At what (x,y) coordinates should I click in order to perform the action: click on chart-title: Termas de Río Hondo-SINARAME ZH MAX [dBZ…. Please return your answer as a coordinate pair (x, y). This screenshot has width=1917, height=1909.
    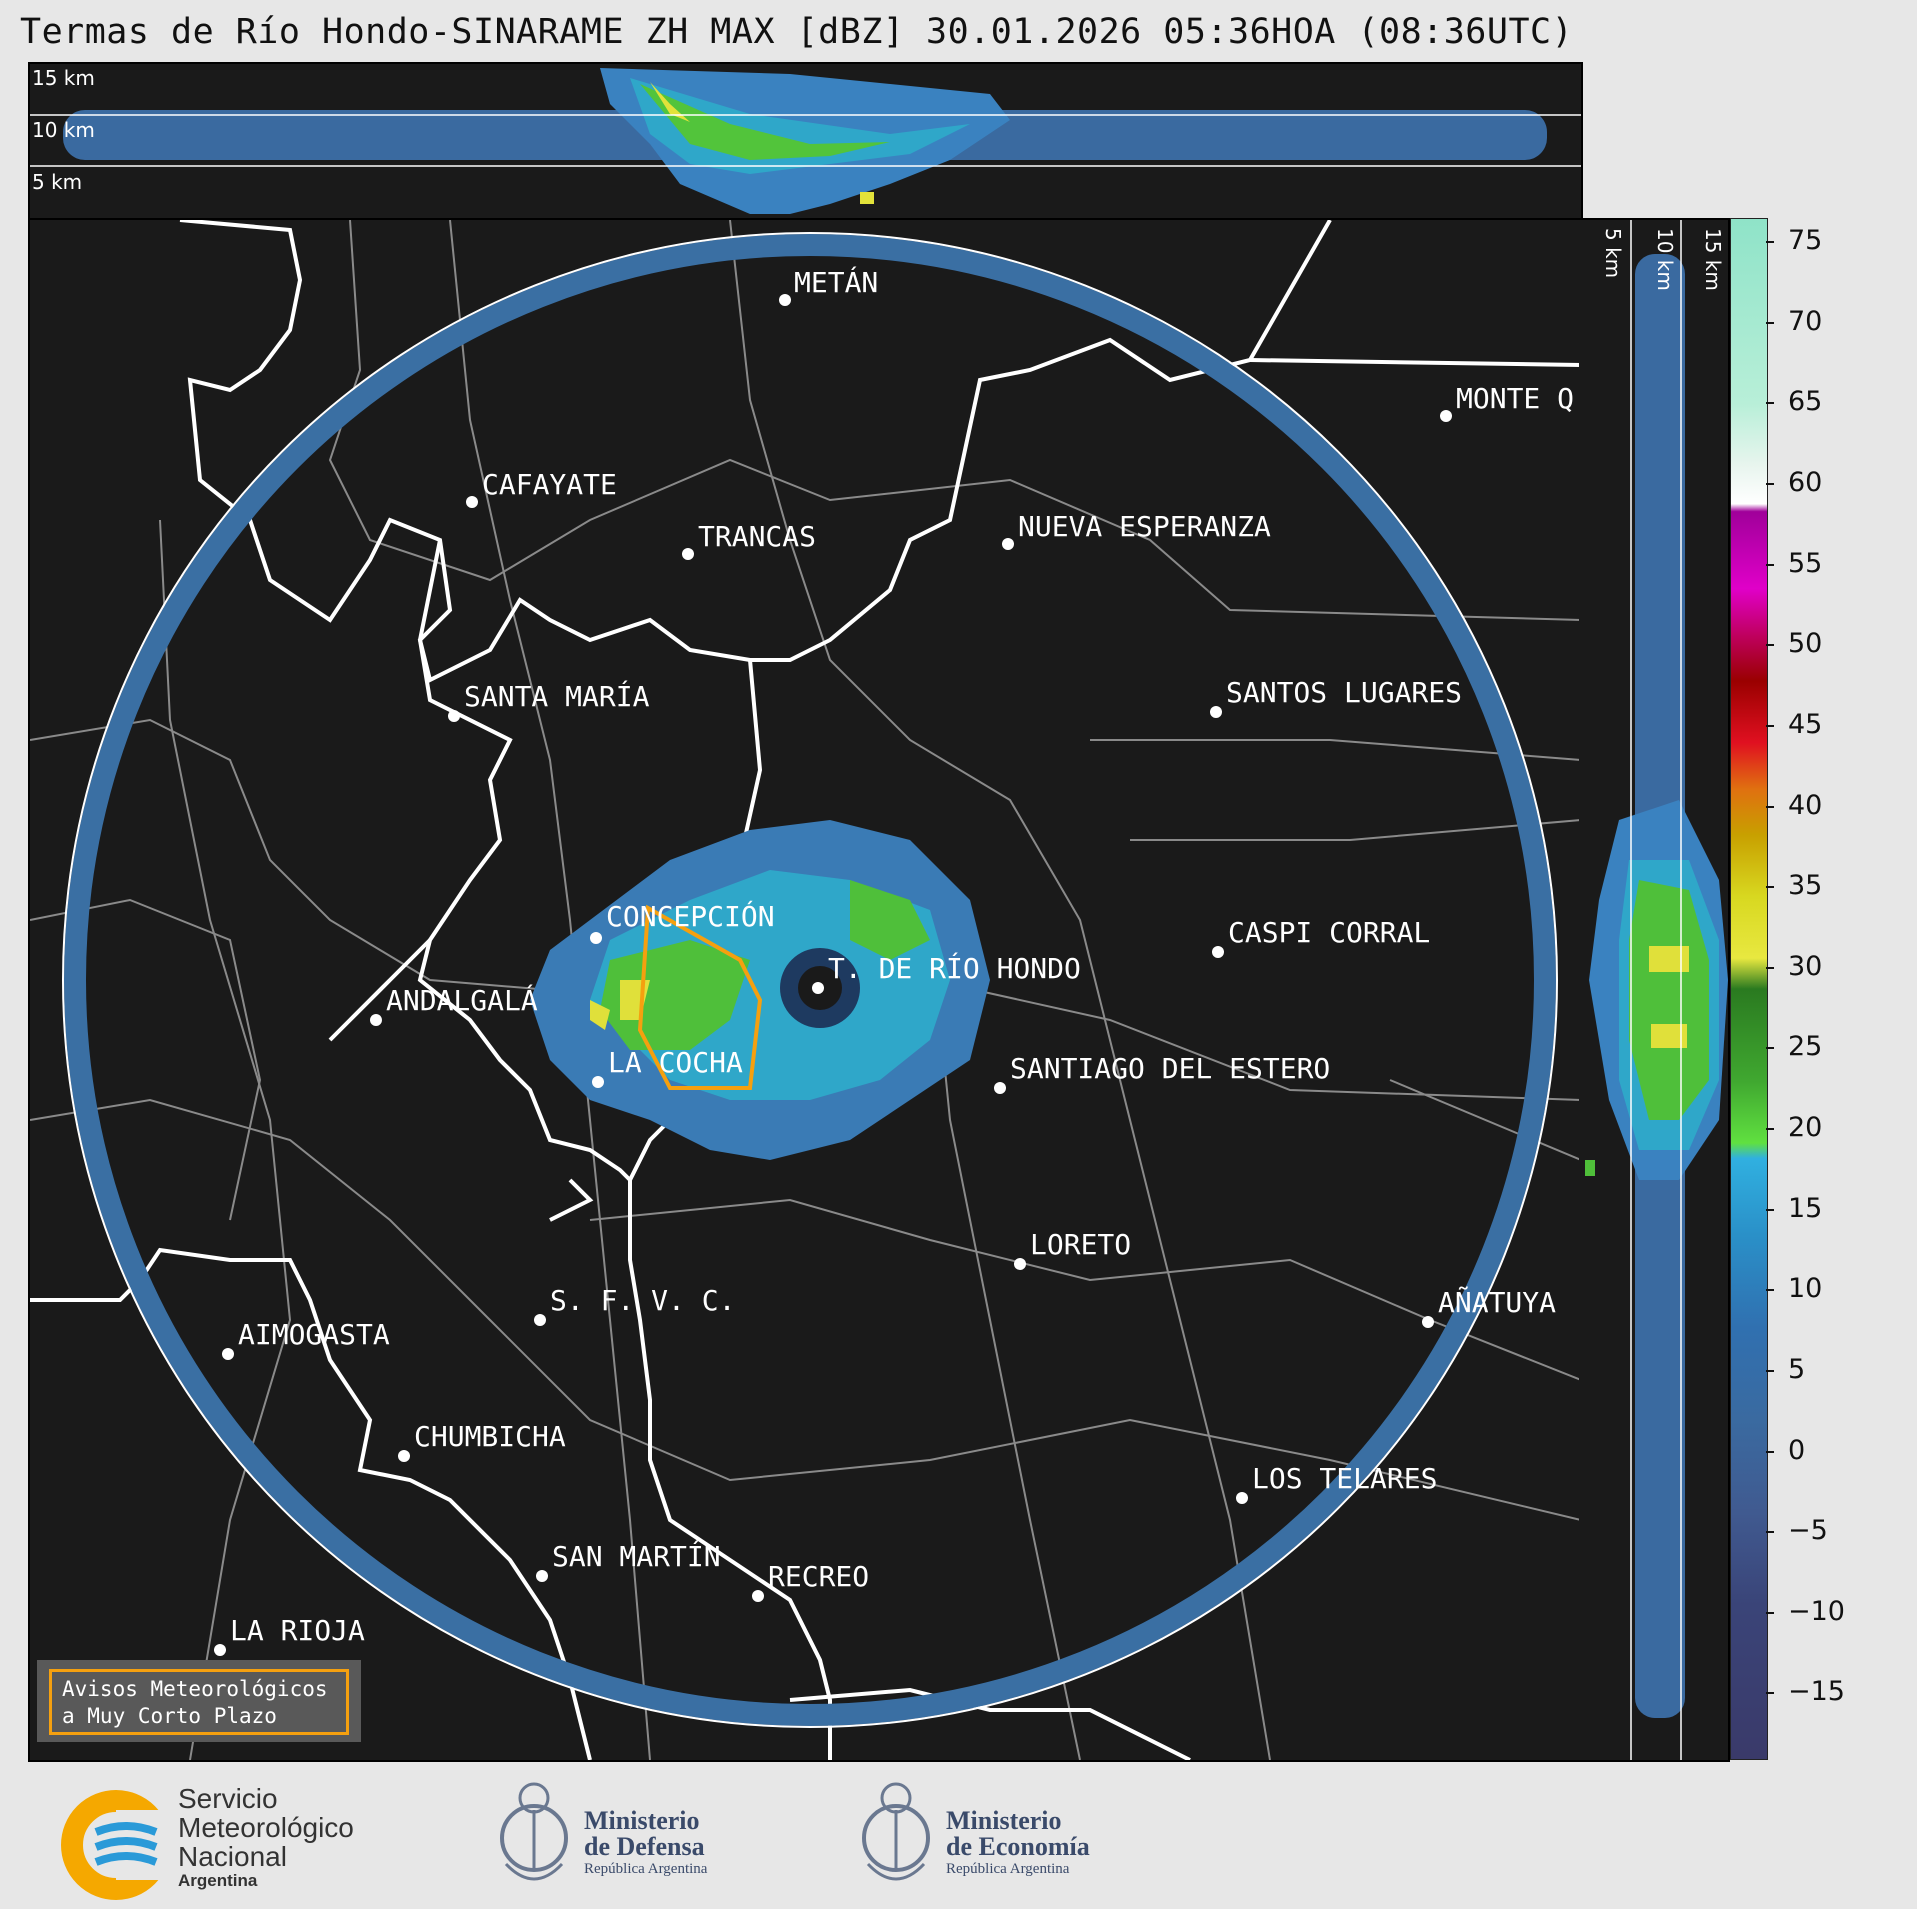
    Looking at the image, I should click on (797, 32).